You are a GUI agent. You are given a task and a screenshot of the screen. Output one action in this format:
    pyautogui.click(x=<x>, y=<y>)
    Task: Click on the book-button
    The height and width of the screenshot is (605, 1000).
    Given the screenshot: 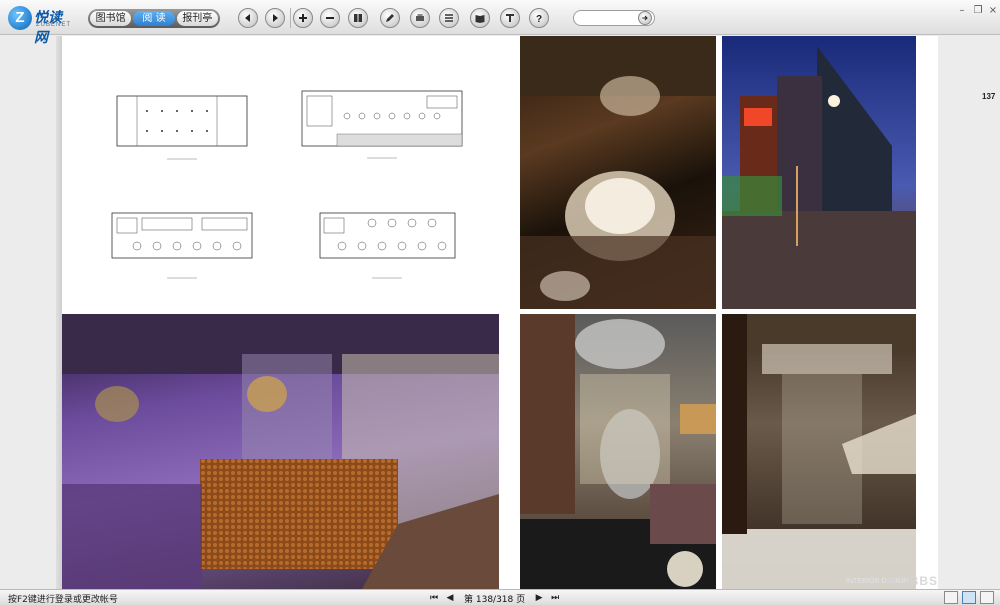 What is the action you would take?
    pyautogui.click(x=480, y=18)
    